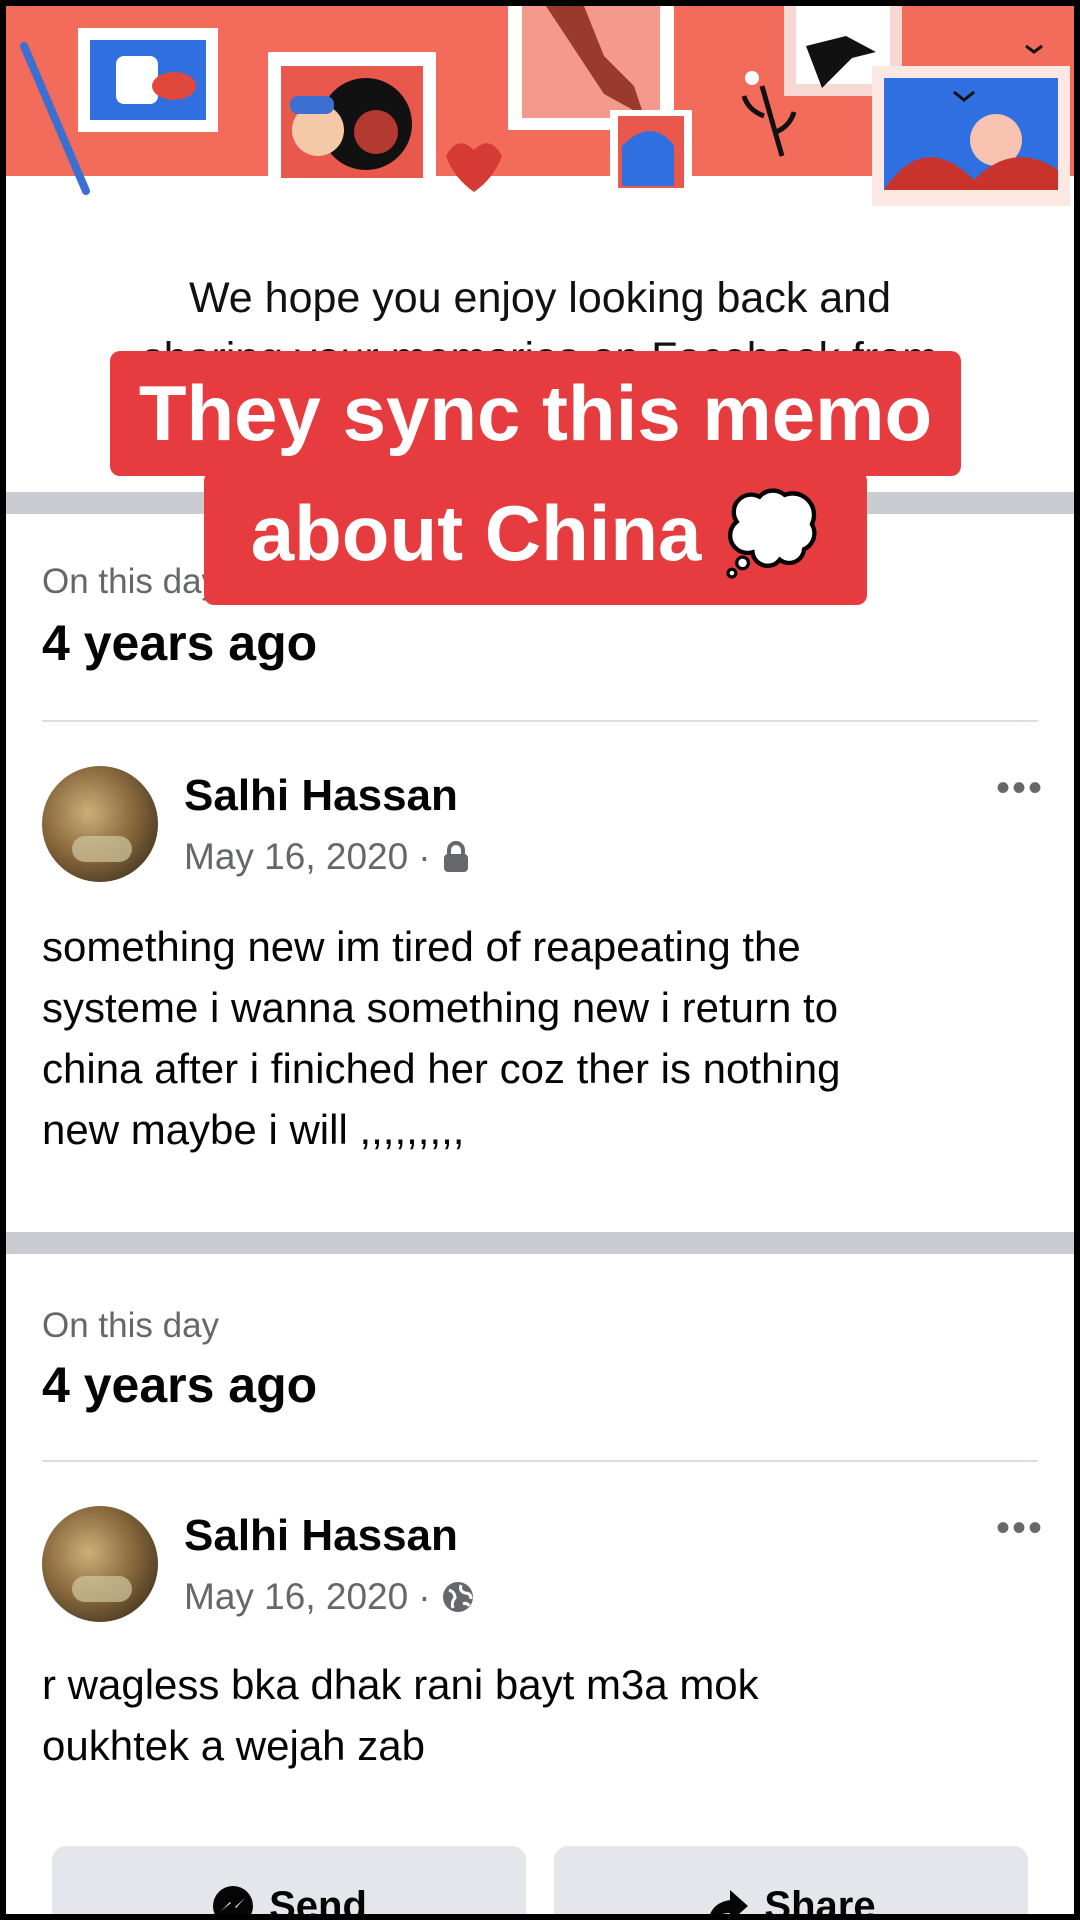 The height and width of the screenshot is (1920, 1080). I want to click on post-text-line: new maybe i will ,,,,,,,,,, so click(253, 1129).